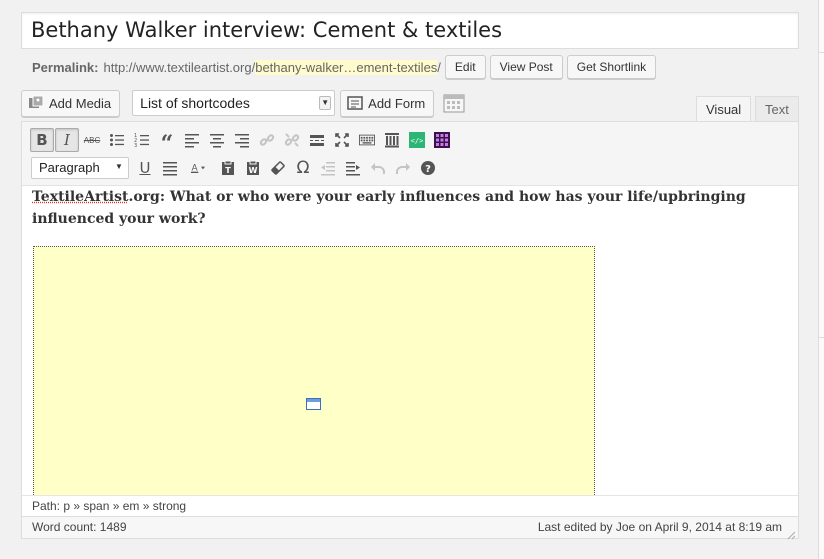  Describe the element at coordinates (396, 103) in the screenshot. I see `add-form-label: Add Form` at that location.